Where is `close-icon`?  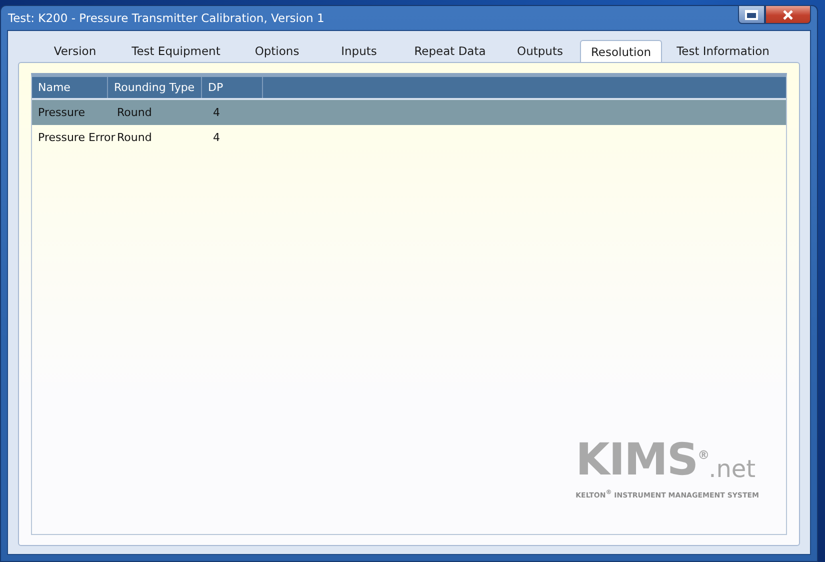 close-icon is located at coordinates (788, 15).